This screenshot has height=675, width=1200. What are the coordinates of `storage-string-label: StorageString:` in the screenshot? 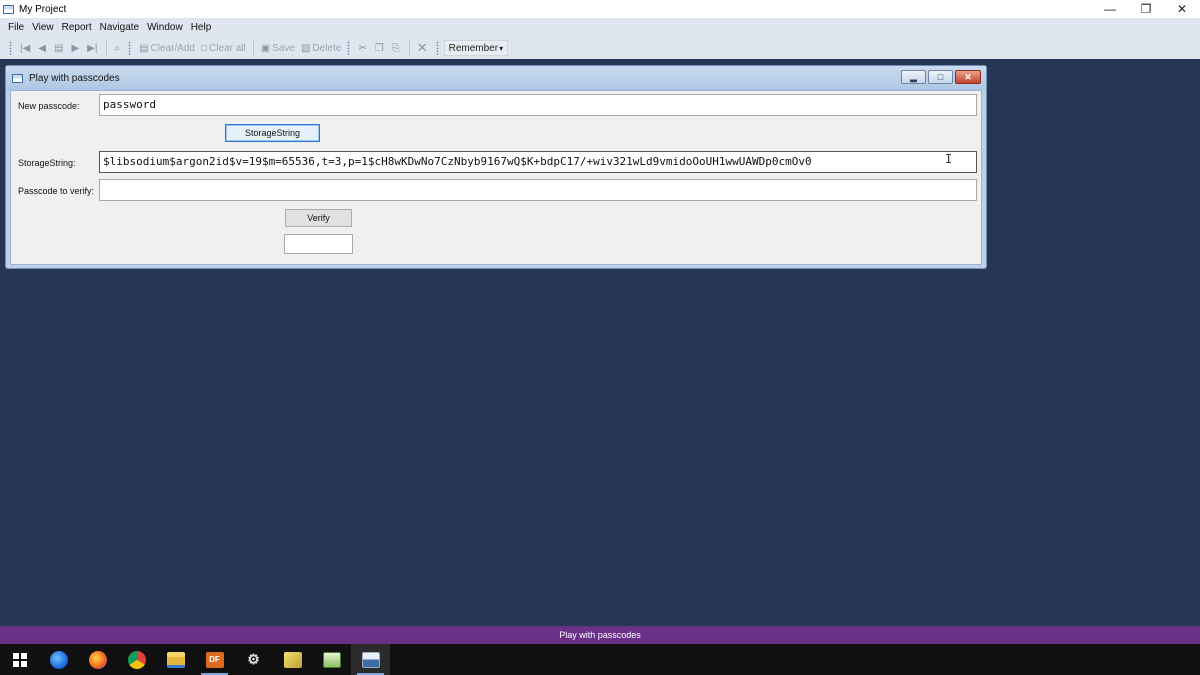 It's located at (47, 163).